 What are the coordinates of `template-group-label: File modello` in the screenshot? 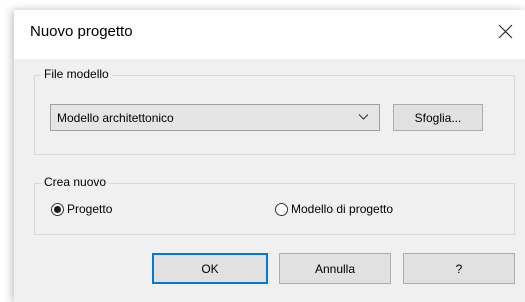 It's located at (76, 74).